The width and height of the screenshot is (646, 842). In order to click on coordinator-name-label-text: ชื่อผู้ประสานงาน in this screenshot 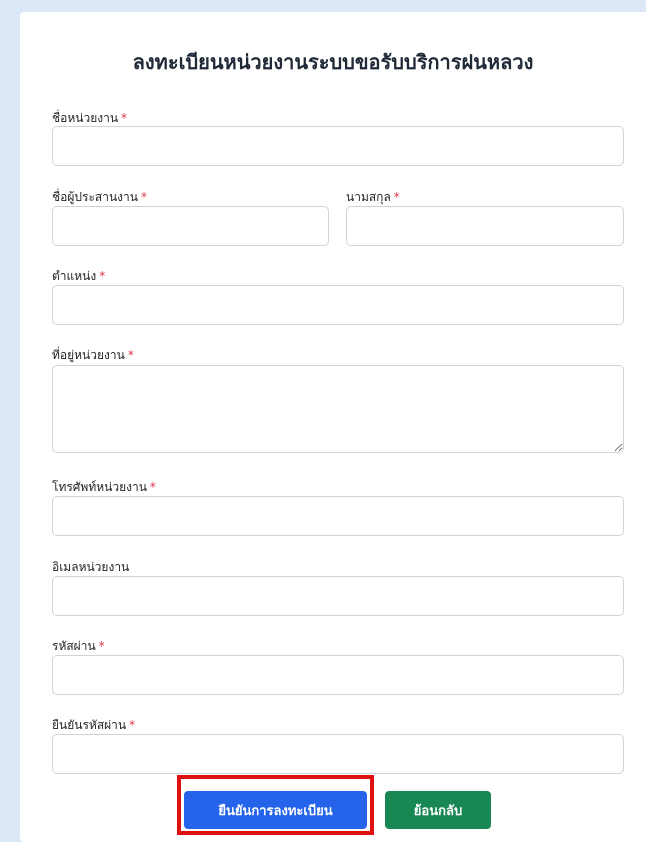, I will do `click(95, 197)`.